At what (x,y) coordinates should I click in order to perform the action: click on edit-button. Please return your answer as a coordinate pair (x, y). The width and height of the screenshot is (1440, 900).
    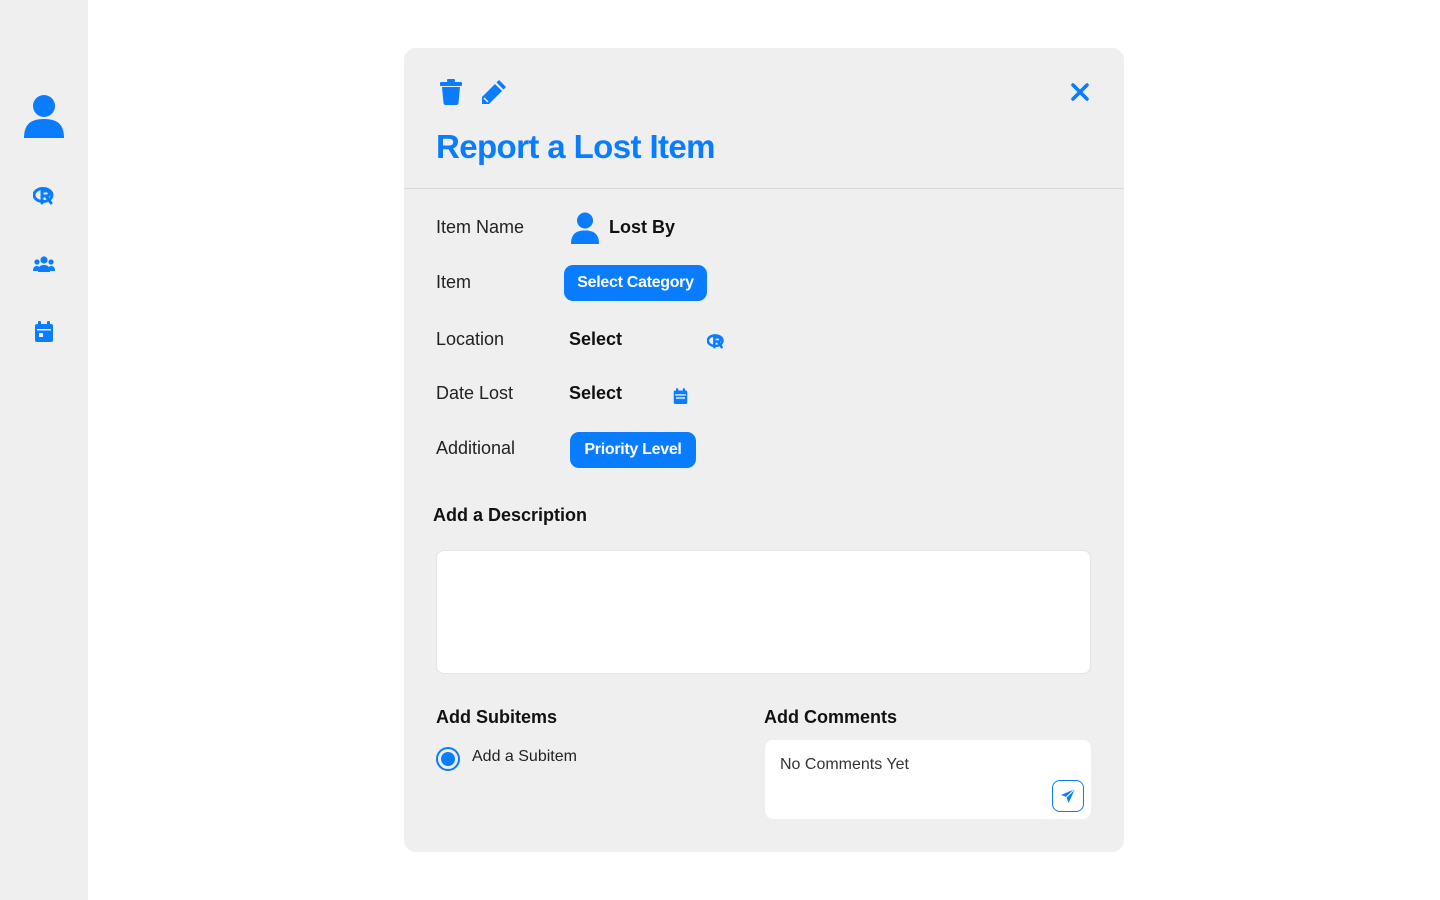
    Looking at the image, I should click on (494, 92).